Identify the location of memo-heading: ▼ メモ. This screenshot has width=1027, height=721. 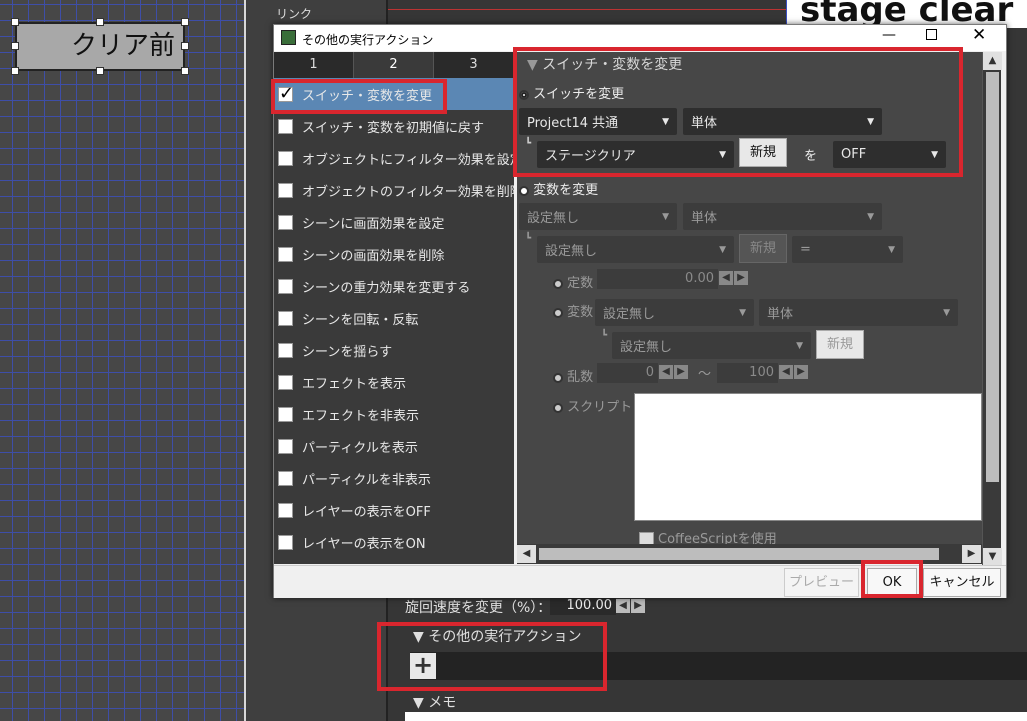
(435, 703).